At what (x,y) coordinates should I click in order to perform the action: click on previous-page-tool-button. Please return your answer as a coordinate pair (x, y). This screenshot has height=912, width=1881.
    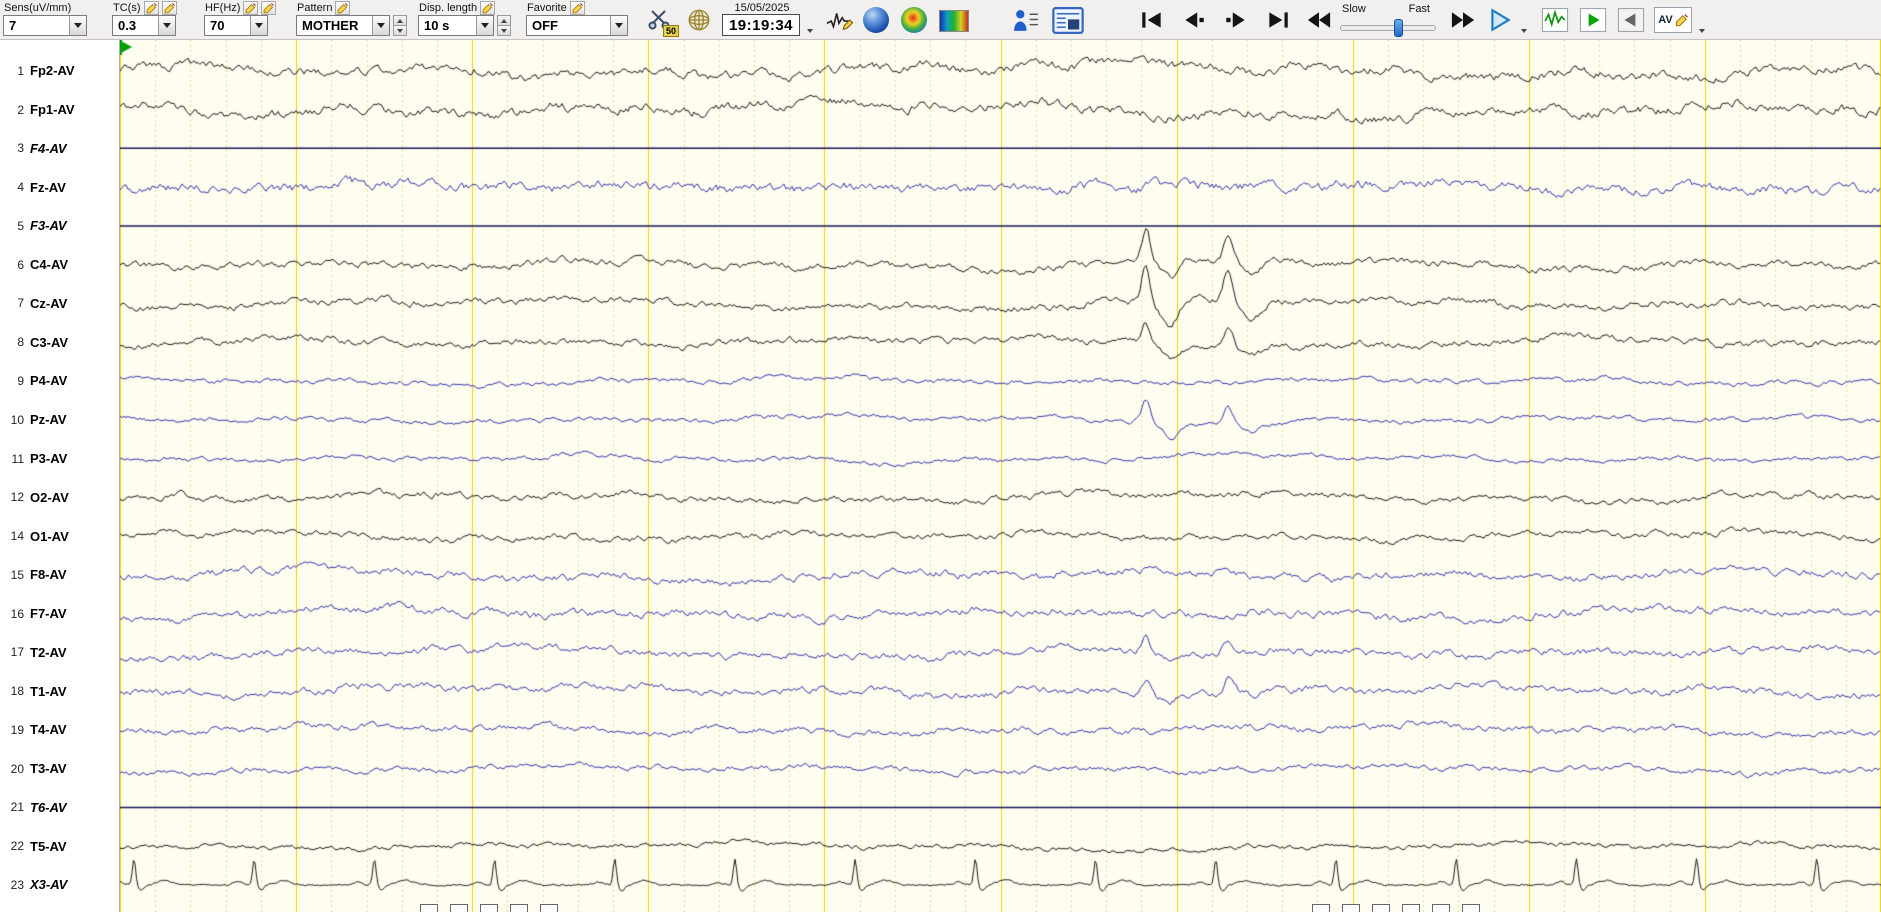
    Looking at the image, I should click on (1631, 20).